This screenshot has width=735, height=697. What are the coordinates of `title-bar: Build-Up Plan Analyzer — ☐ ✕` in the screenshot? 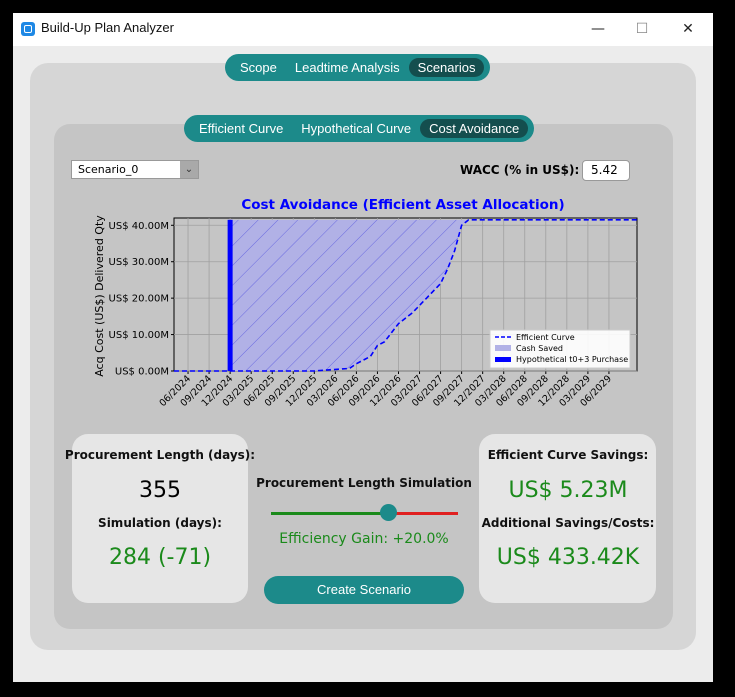 It's located at (363, 29).